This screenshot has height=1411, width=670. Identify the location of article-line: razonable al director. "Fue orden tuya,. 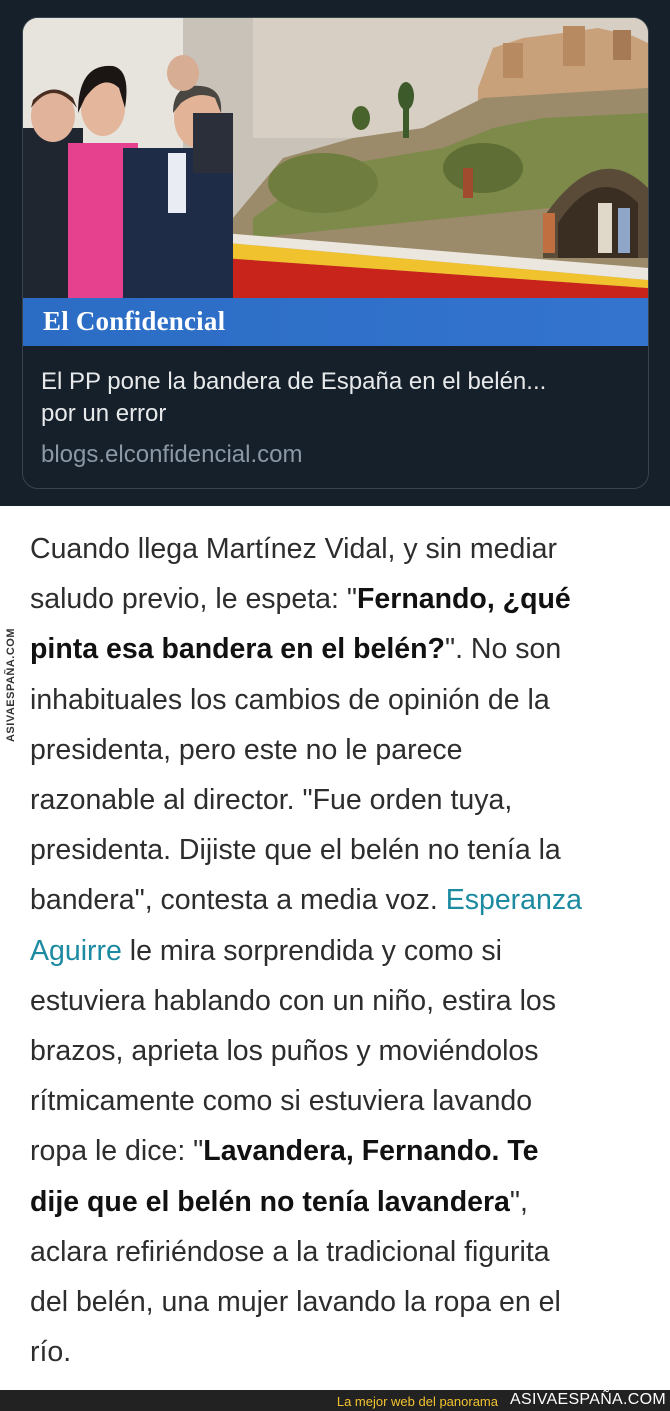
(340, 800).